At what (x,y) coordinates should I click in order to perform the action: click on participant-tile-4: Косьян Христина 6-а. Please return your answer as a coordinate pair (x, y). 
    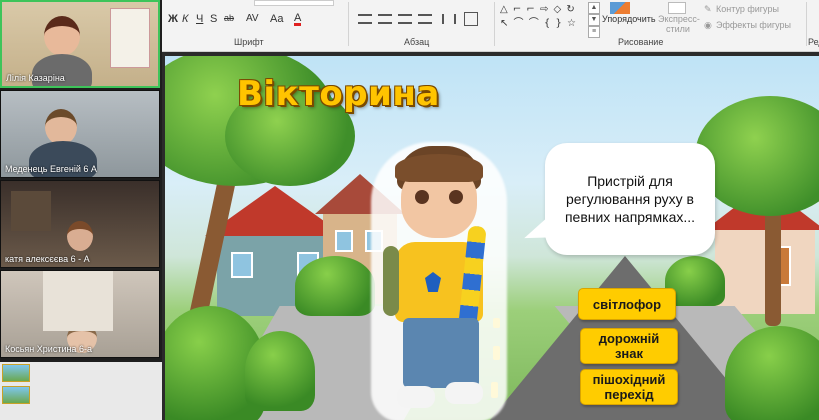
    Looking at the image, I should click on (80, 314).